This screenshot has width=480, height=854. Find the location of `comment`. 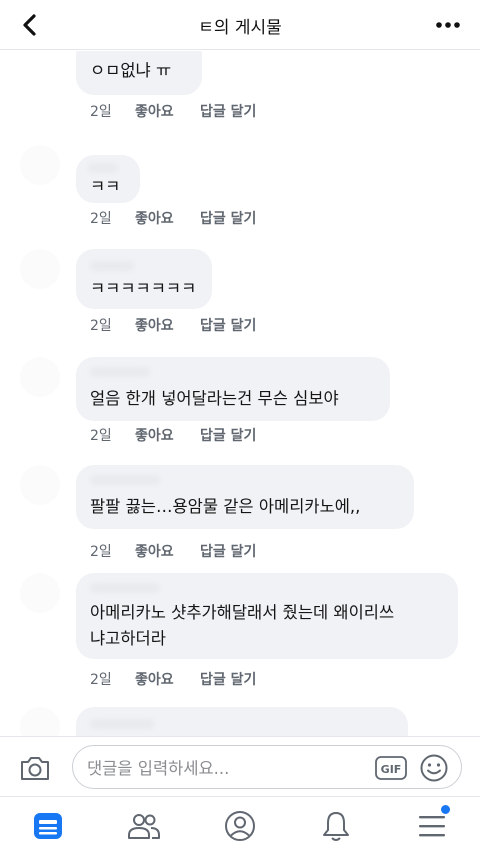

comment is located at coordinates (240, 719).